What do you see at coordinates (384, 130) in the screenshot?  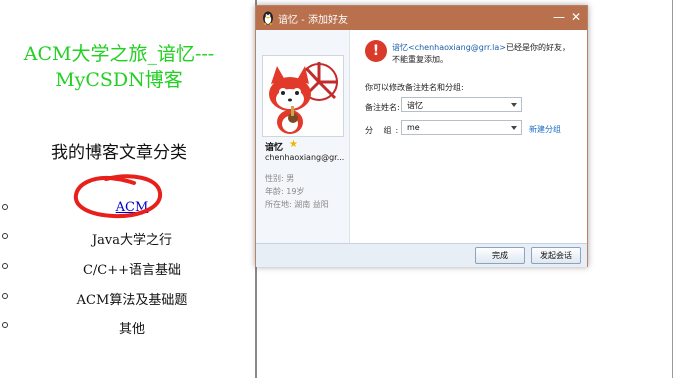 I see `group-label: 分 组:` at bounding box center [384, 130].